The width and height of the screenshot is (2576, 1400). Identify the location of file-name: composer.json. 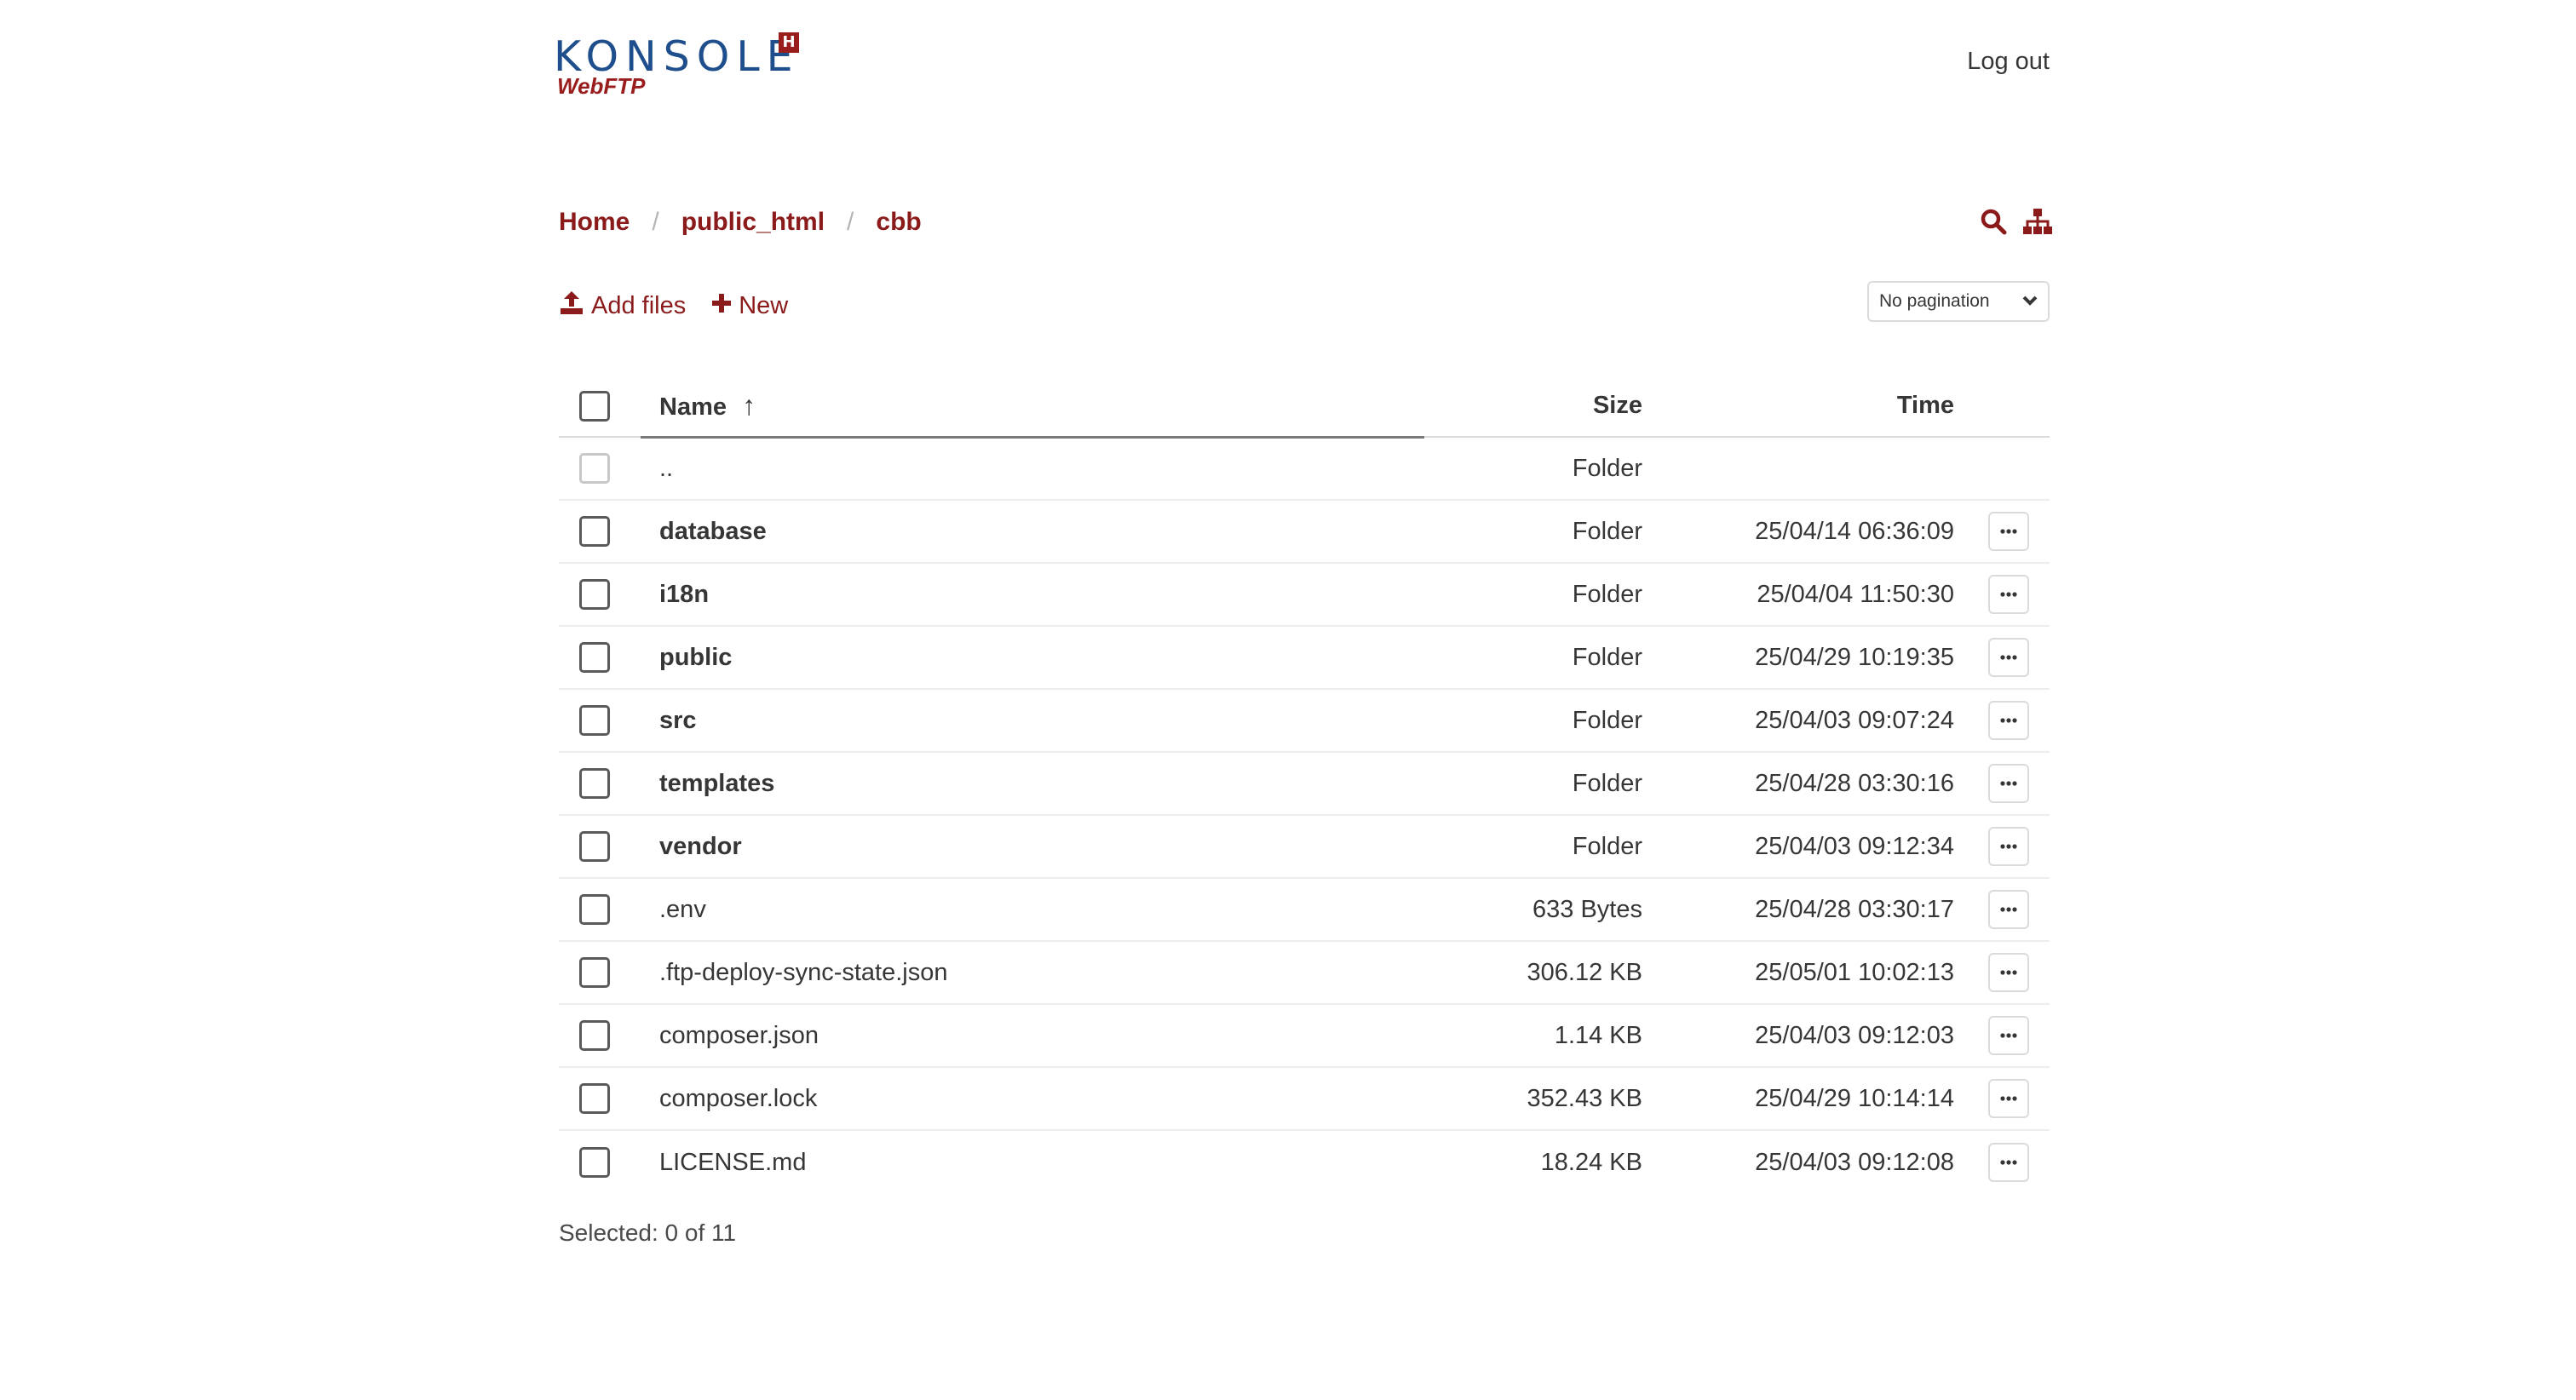
(739, 1035).